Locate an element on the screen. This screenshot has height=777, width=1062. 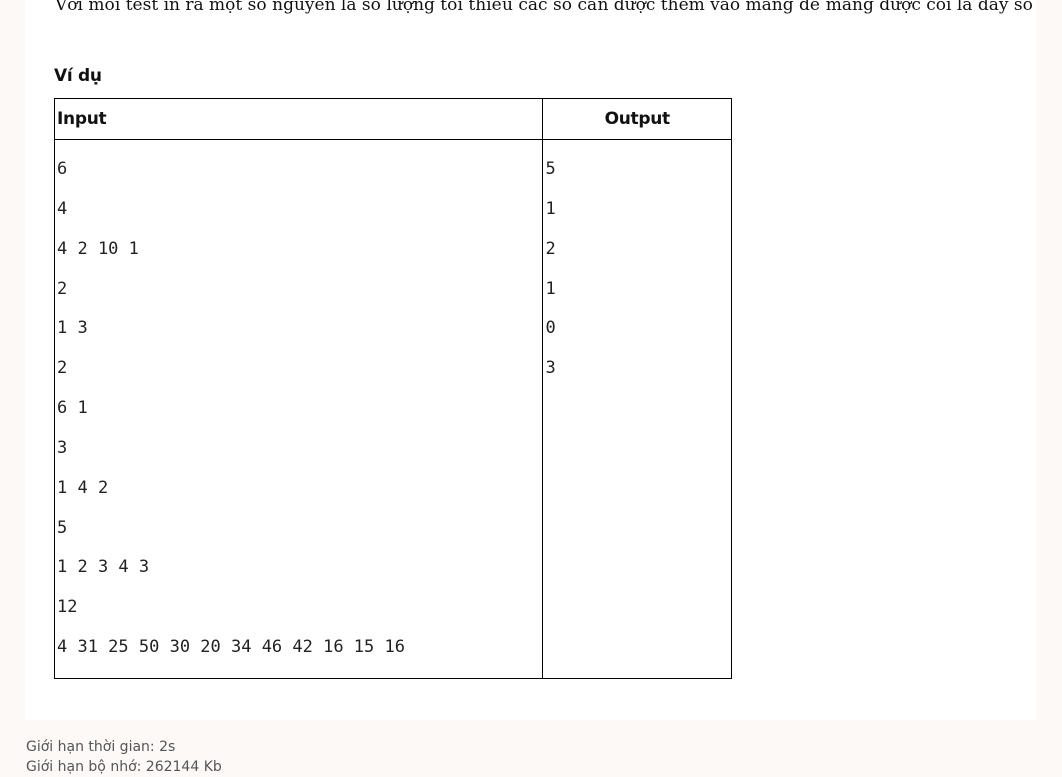
input-line: 5 is located at coordinates (62, 527).